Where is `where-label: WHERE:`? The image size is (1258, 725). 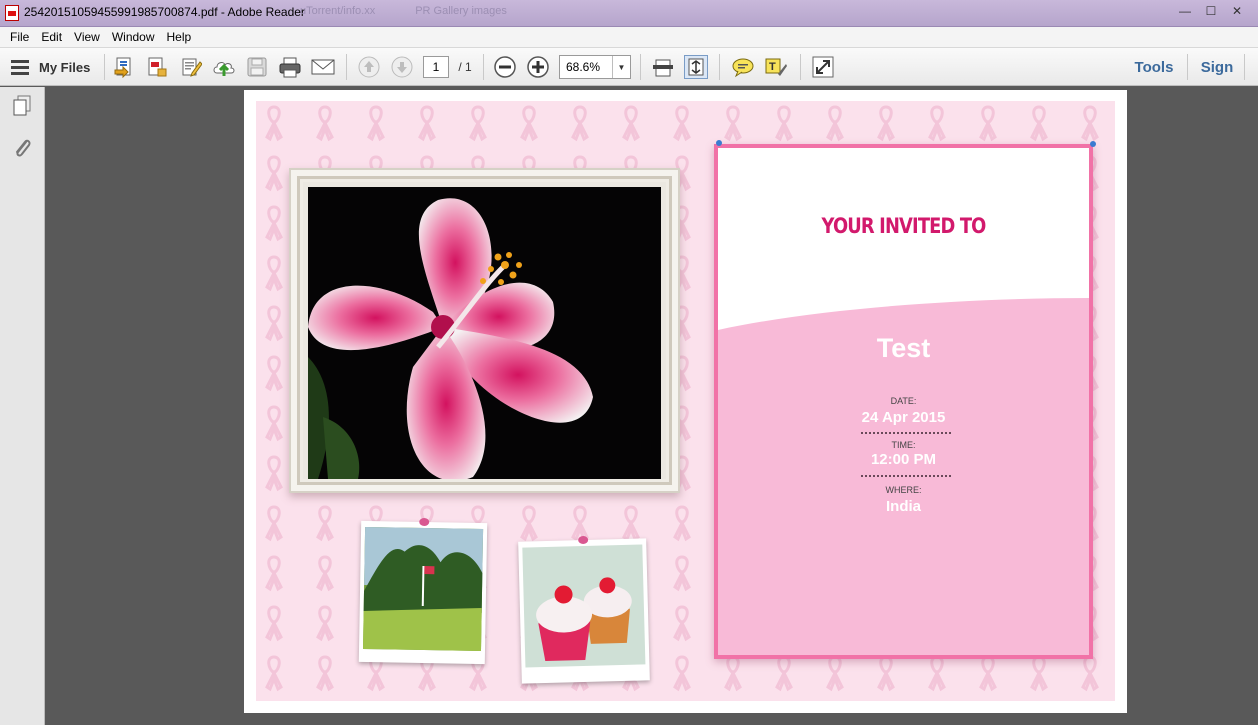 where-label: WHERE: is located at coordinates (903, 490).